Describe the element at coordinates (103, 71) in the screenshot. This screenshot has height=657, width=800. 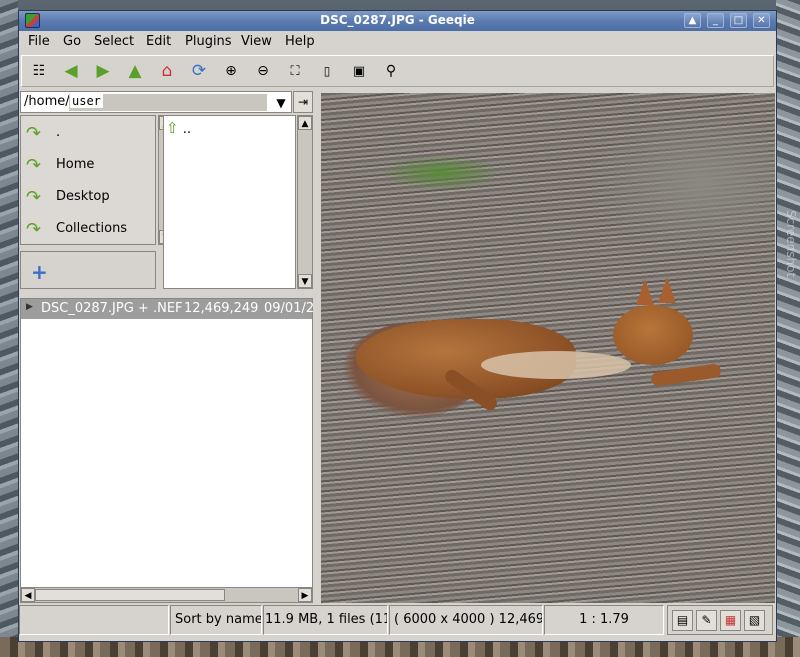
I see `forward-arrow-icon: ▶` at that location.